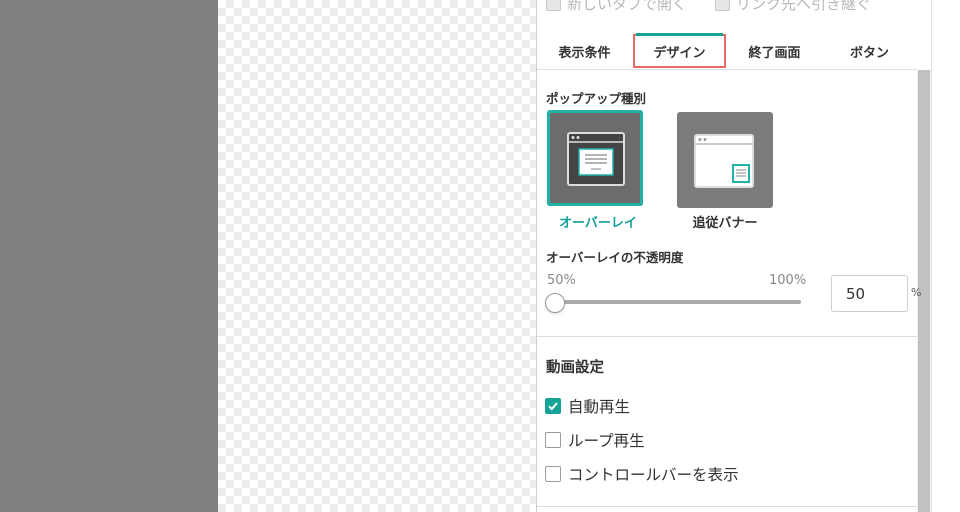 Image resolution: width=960 pixels, height=512 pixels. What do you see at coordinates (575, 368) in the screenshot?
I see `video-settings-title: 動画設定` at bounding box center [575, 368].